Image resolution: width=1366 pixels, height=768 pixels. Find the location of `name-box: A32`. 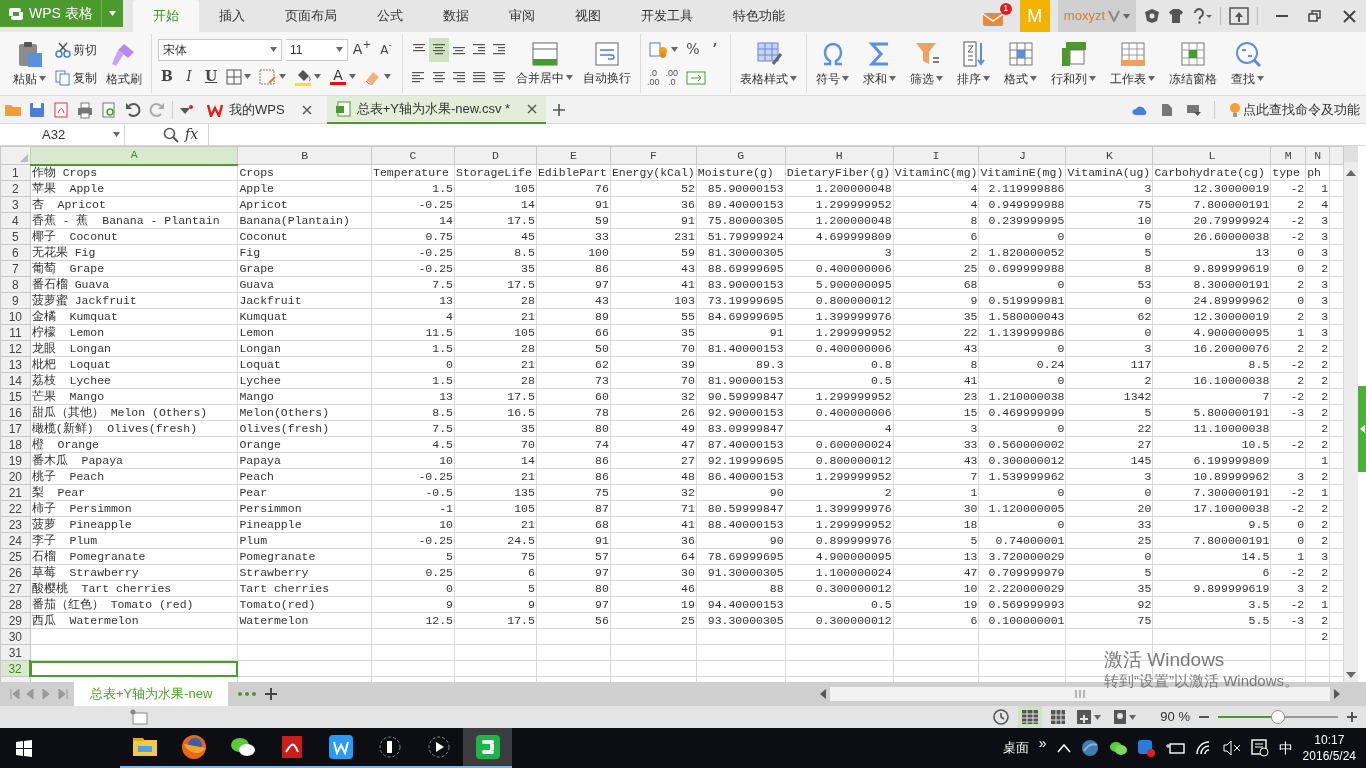

name-box: A32 is located at coordinates (62, 134).